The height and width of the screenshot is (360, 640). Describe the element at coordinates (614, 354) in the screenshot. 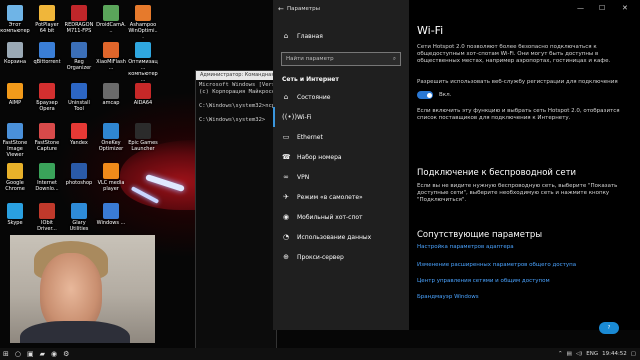

I see `clock: 19:44:52` at that location.